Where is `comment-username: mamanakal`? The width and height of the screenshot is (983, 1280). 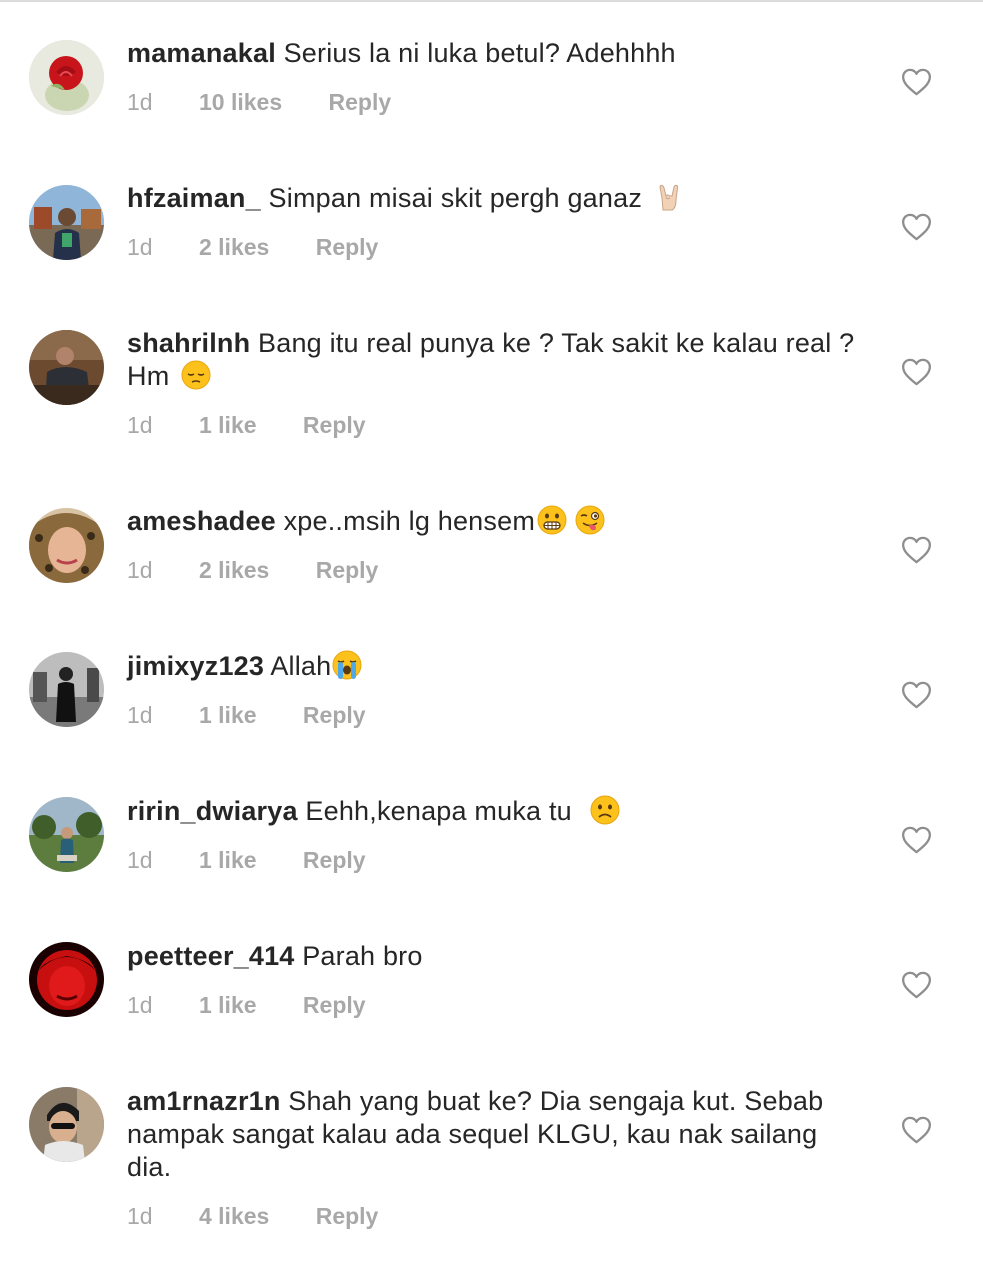
comment-username: mamanakal is located at coordinates (201, 53).